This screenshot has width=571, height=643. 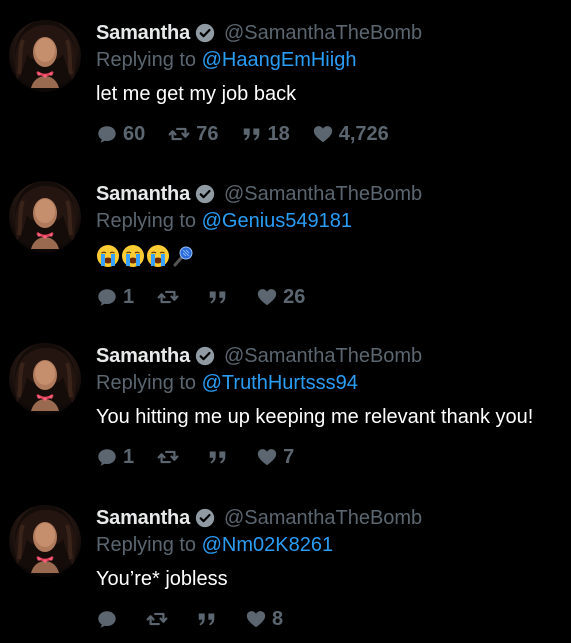 What do you see at coordinates (207, 133) in the screenshot?
I see `retweet-count: 76` at bounding box center [207, 133].